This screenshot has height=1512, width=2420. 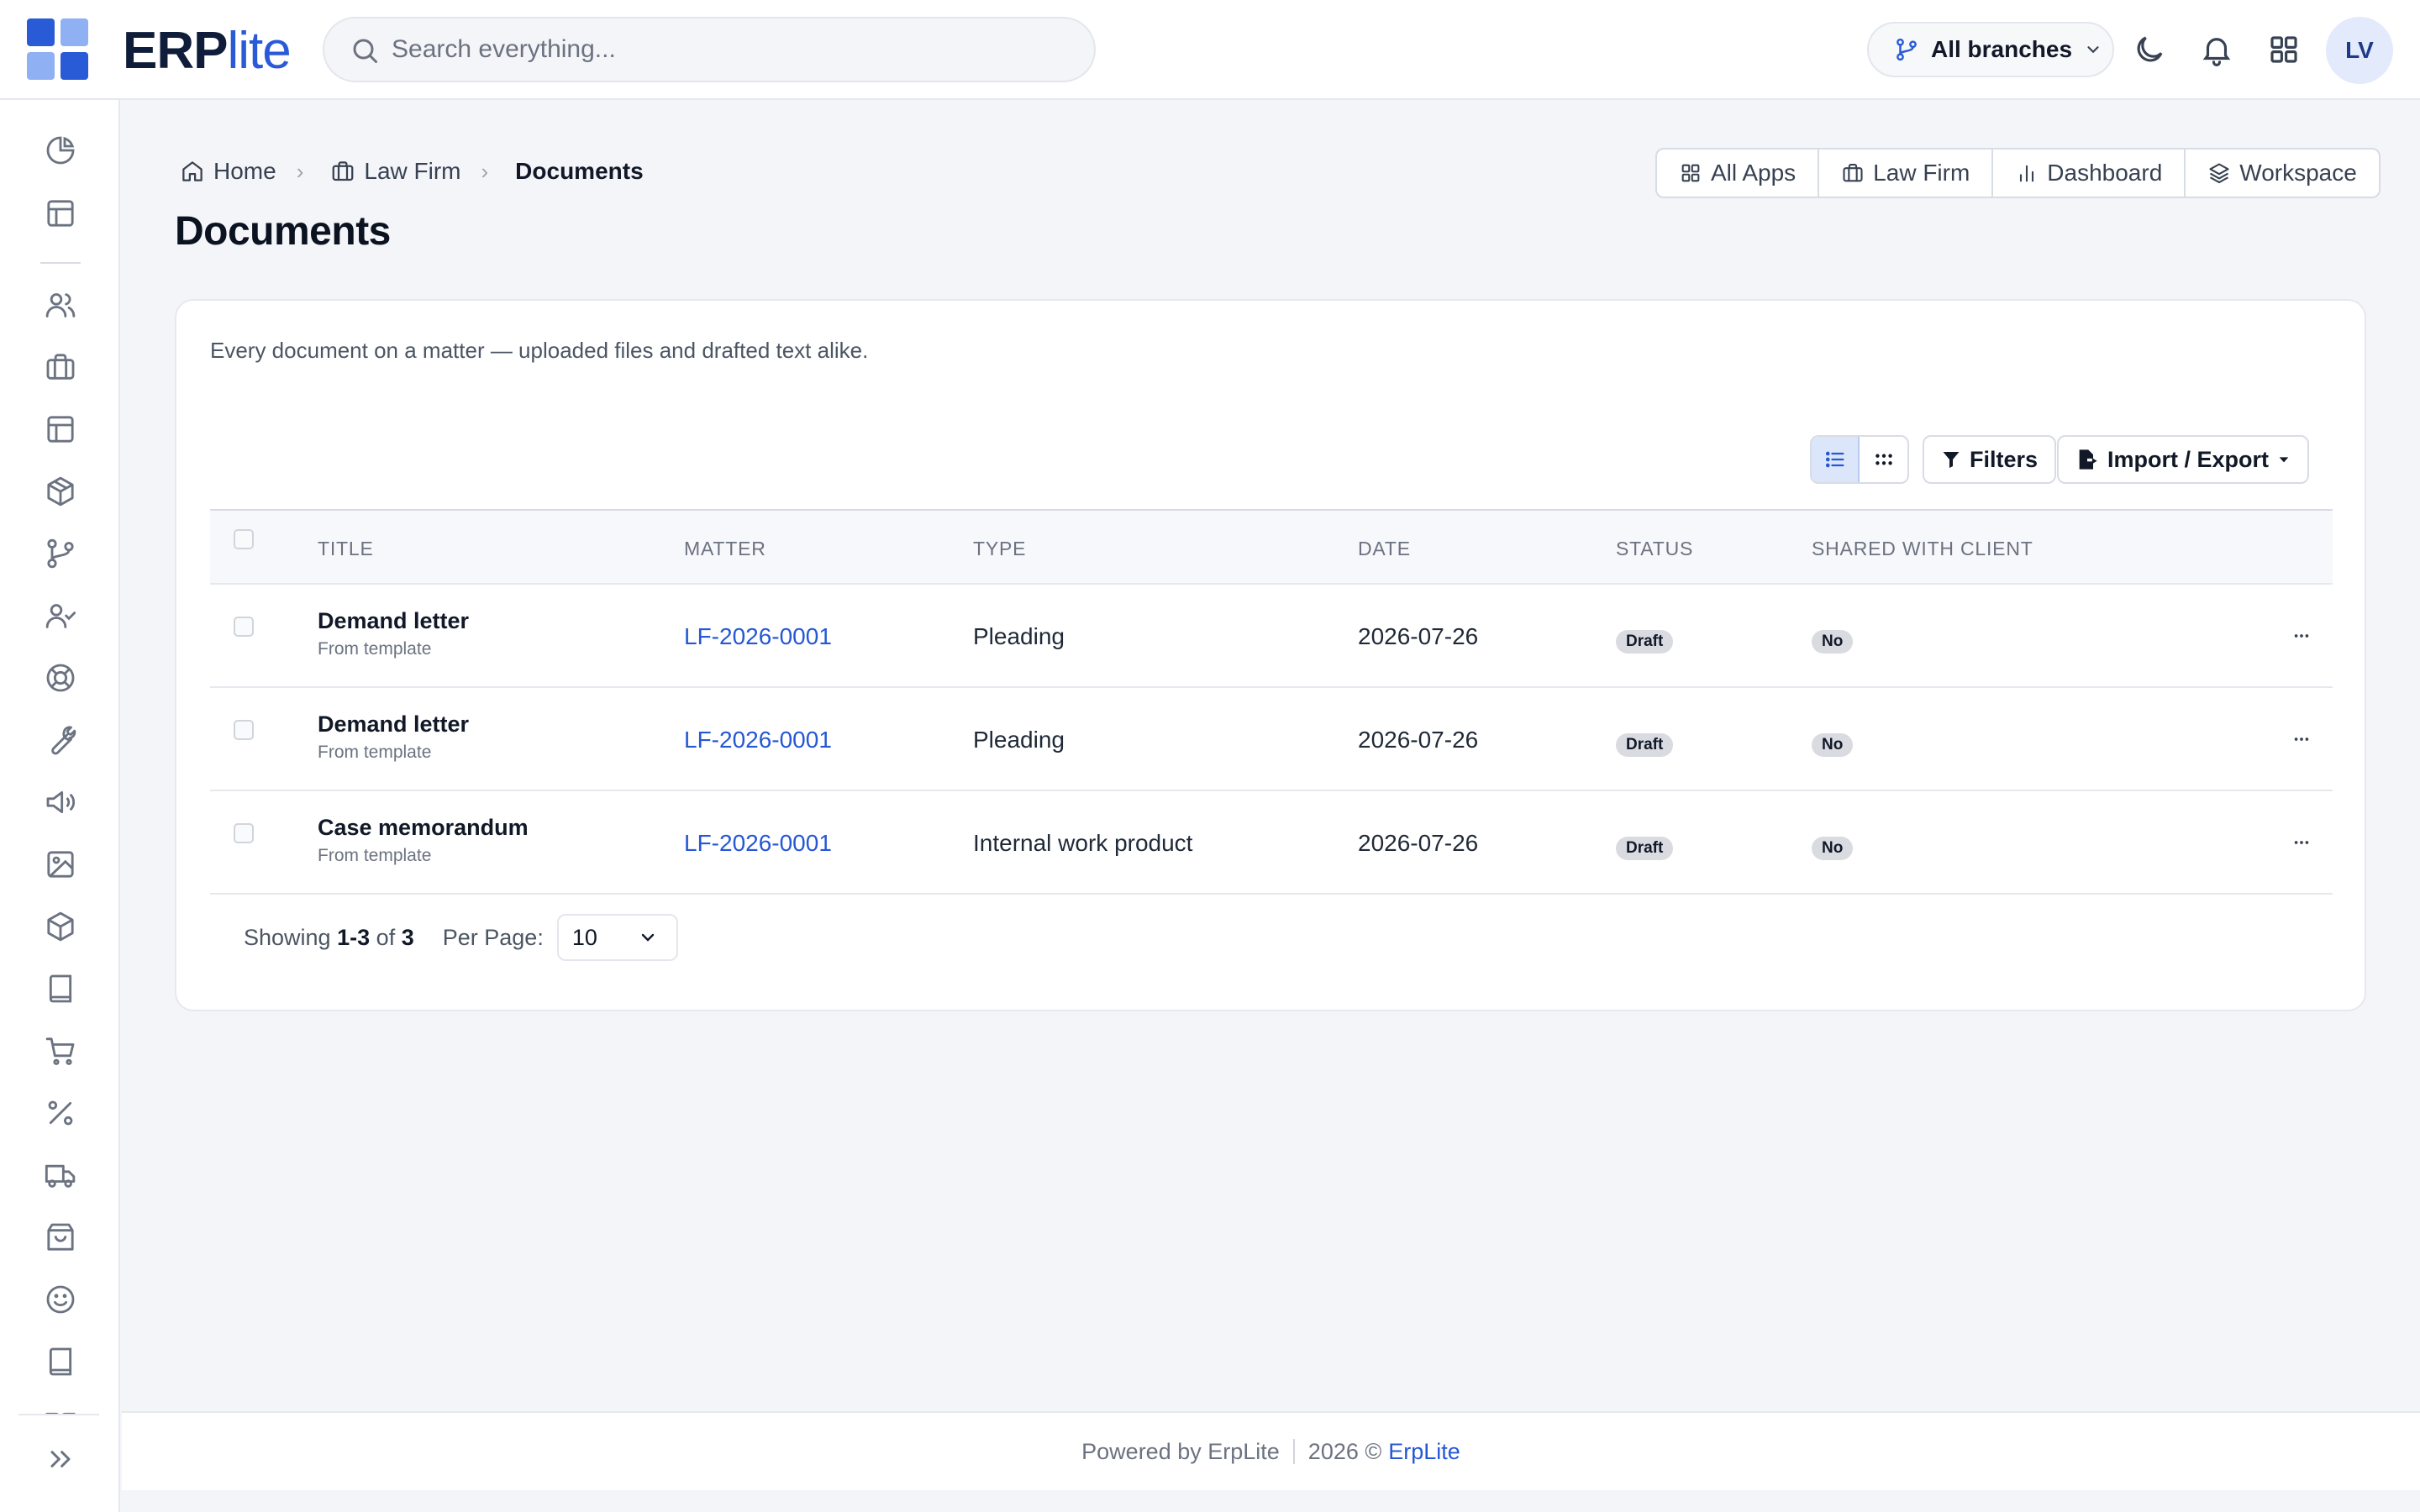 I want to click on user-check-icon, so click(x=60, y=616).